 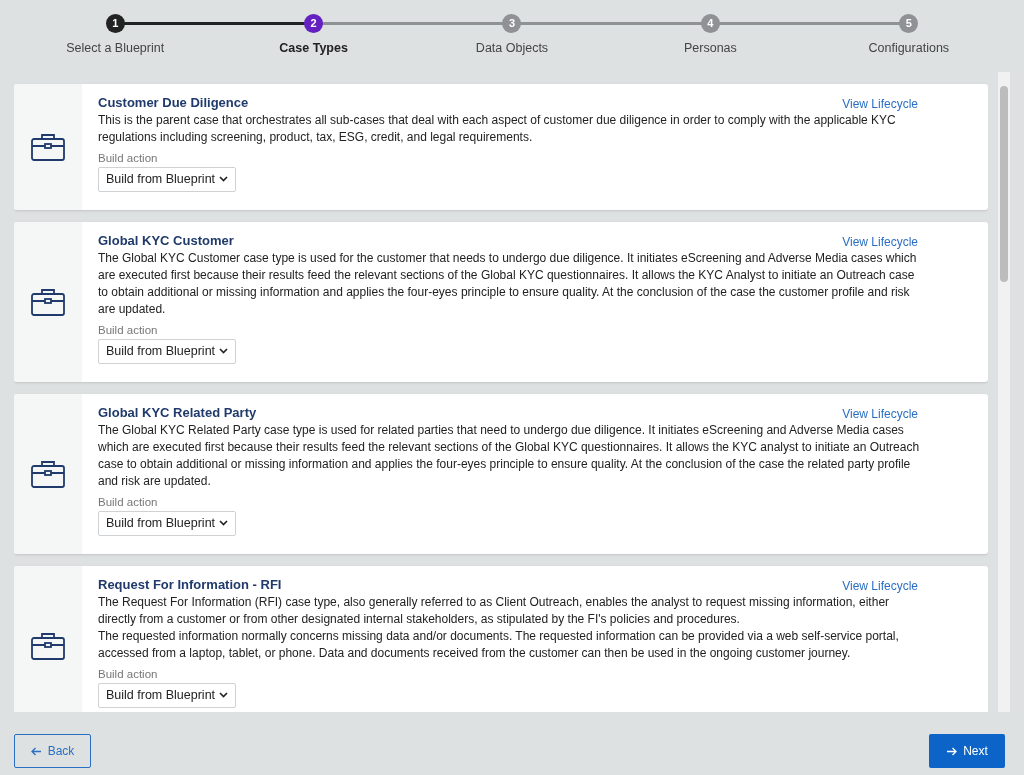 I want to click on case-type-title: Customer Due Diligence, so click(x=173, y=103).